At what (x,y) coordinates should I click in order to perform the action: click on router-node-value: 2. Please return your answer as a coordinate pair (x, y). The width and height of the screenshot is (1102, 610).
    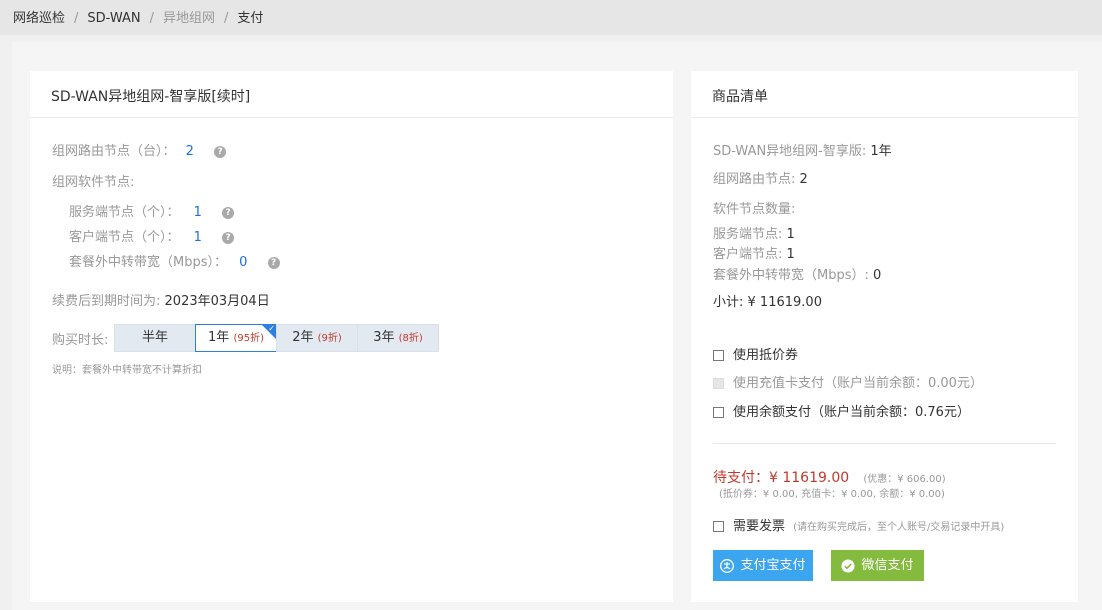
    Looking at the image, I should click on (189, 151).